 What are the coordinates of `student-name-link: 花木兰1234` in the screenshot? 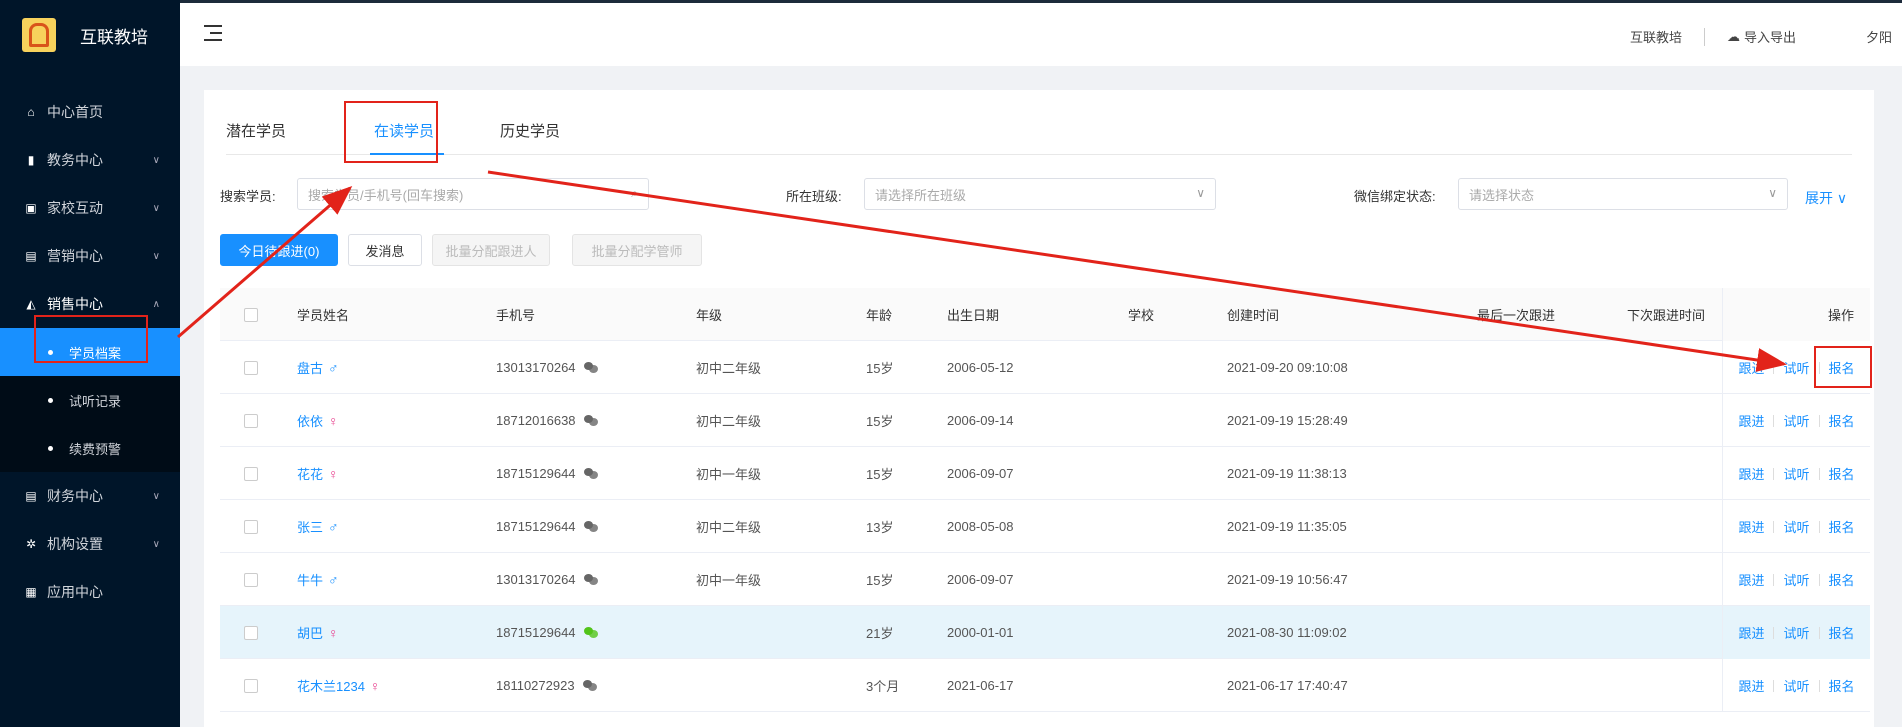 It's located at (331, 685).